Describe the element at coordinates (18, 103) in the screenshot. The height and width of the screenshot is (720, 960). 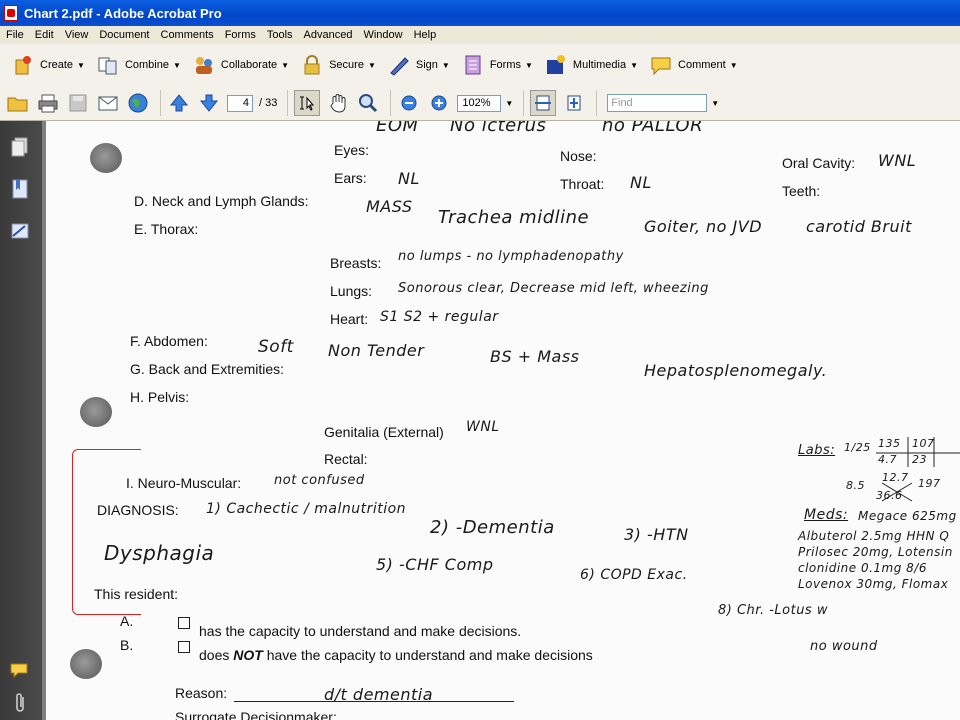
I see `open-folder-icon` at that location.